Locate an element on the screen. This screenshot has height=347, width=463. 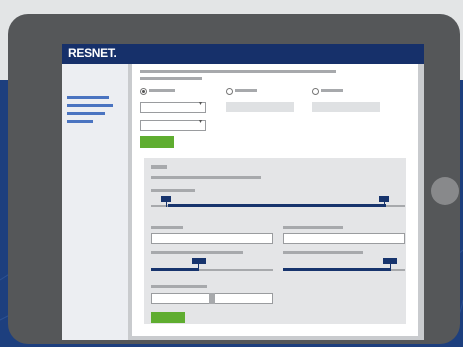
content-subheading is located at coordinates (171, 78).